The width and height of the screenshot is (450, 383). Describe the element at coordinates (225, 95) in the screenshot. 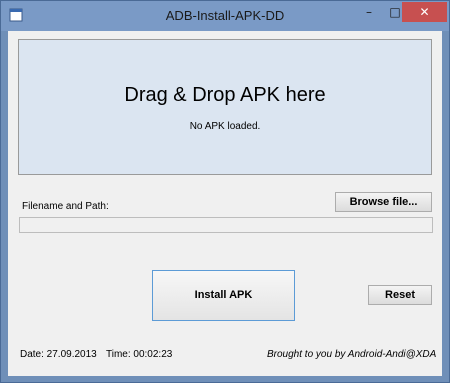

I see `drop-zone-title: Drag & Drop APK here` at that location.